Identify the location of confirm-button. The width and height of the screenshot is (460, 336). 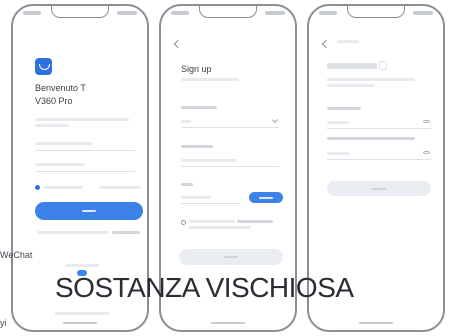
(379, 188).